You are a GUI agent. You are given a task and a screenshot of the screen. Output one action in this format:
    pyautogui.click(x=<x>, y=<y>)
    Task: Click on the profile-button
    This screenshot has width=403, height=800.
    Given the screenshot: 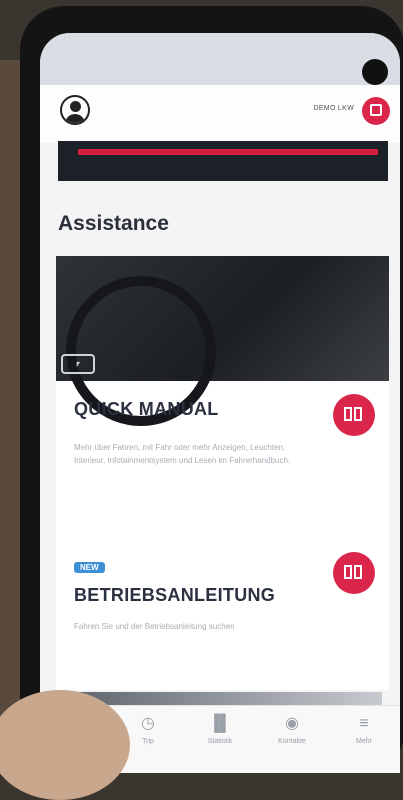 What is the action you would take?
    pyautogui.click(x=75, y=110)
    